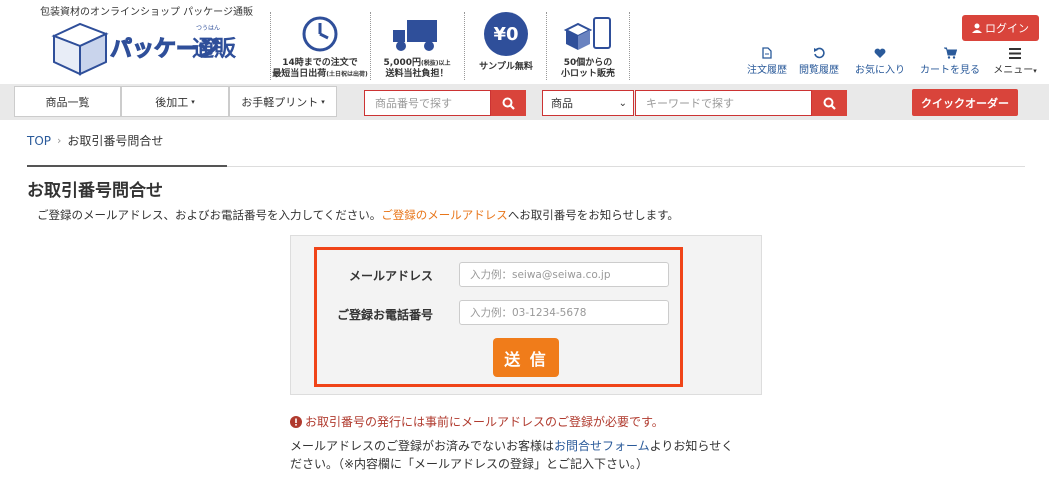 This screenshot has height=479, width=1049. What do you see at coordinates (977, 28) in the screenshot?
I see `user-icon` at bounding box center [977, 28].